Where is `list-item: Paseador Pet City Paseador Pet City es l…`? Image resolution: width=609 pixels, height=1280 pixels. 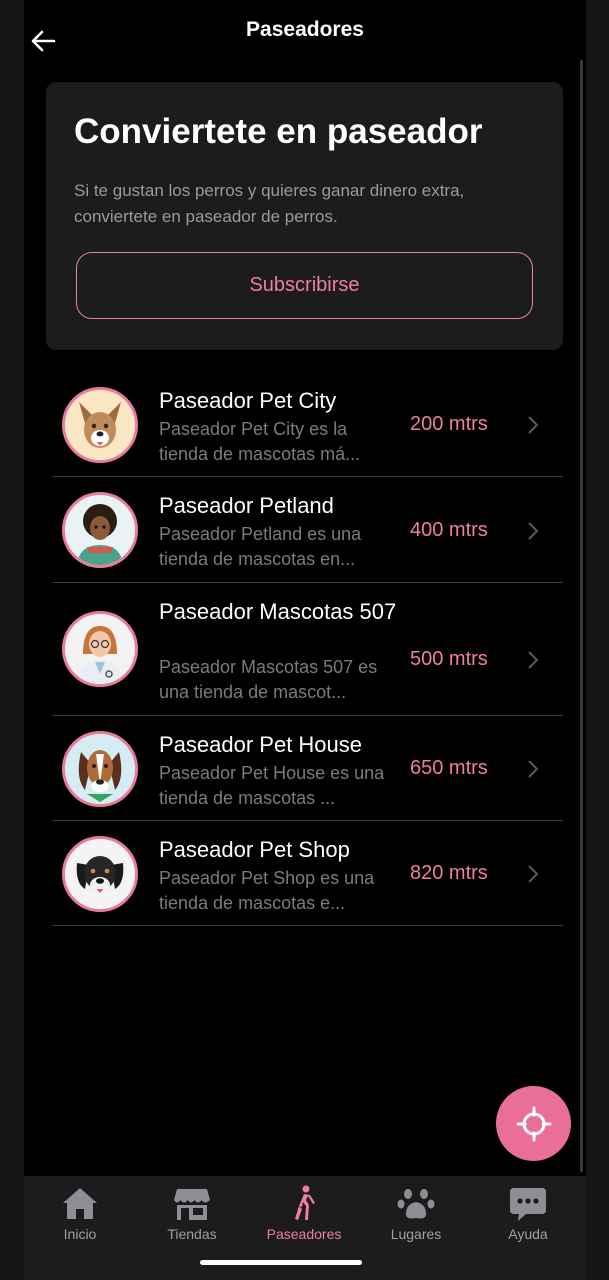
list-item: Paseador Pet City Paseador Pet City es l… is located at coordinates (307, 424).